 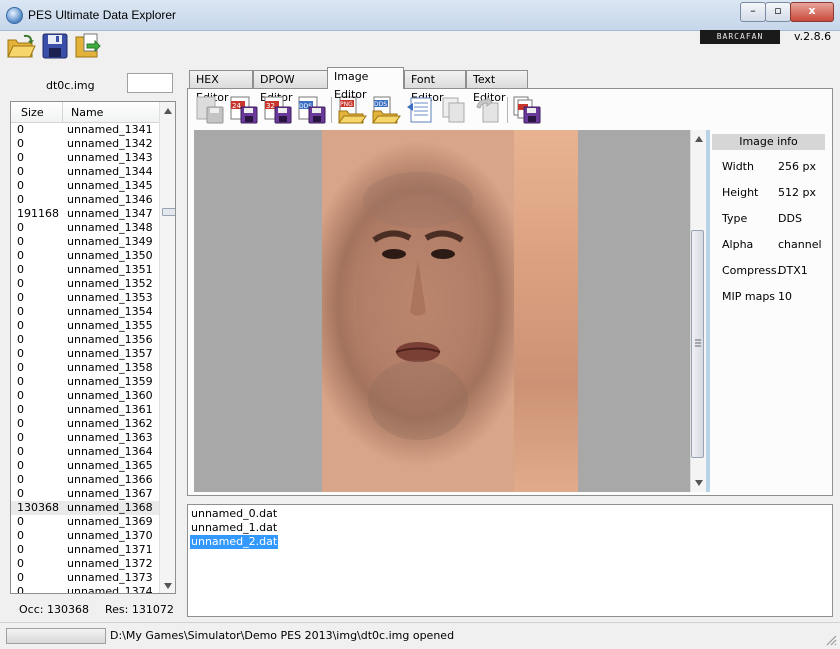 I want to click on list-item: 0 unnamed_1362, so click(x=85, y=424).